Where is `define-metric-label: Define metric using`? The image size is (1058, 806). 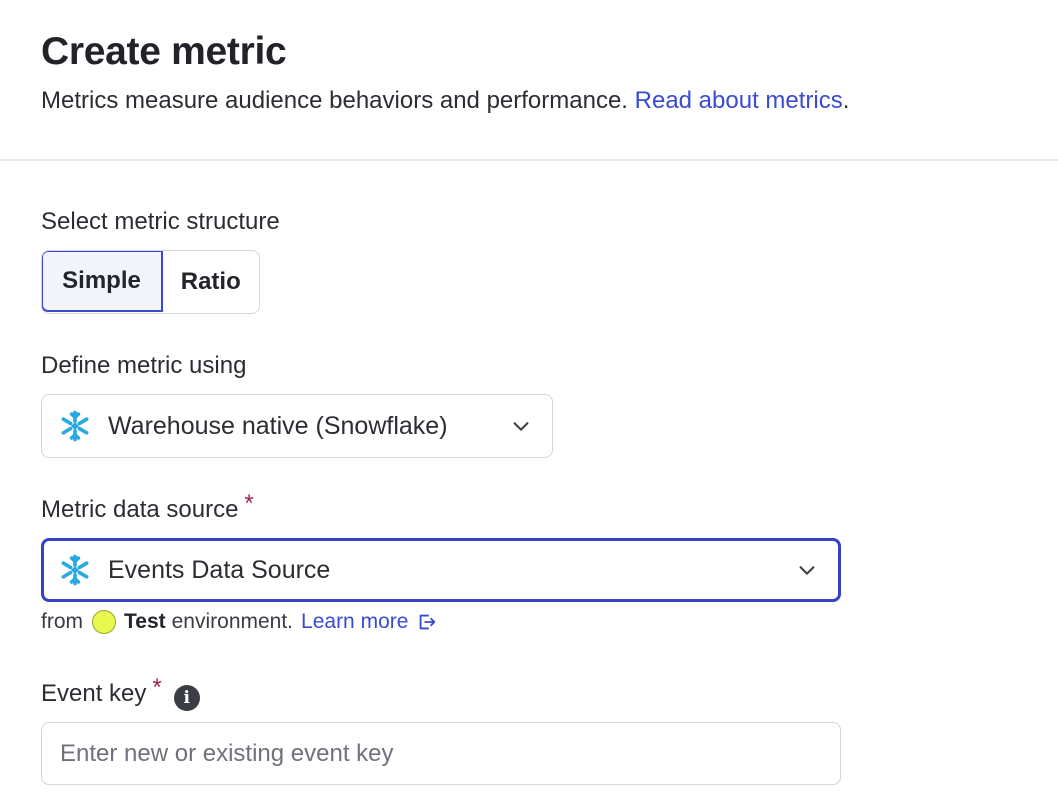 define-metric-label: Define metric using is located at coordinates (144, 365).